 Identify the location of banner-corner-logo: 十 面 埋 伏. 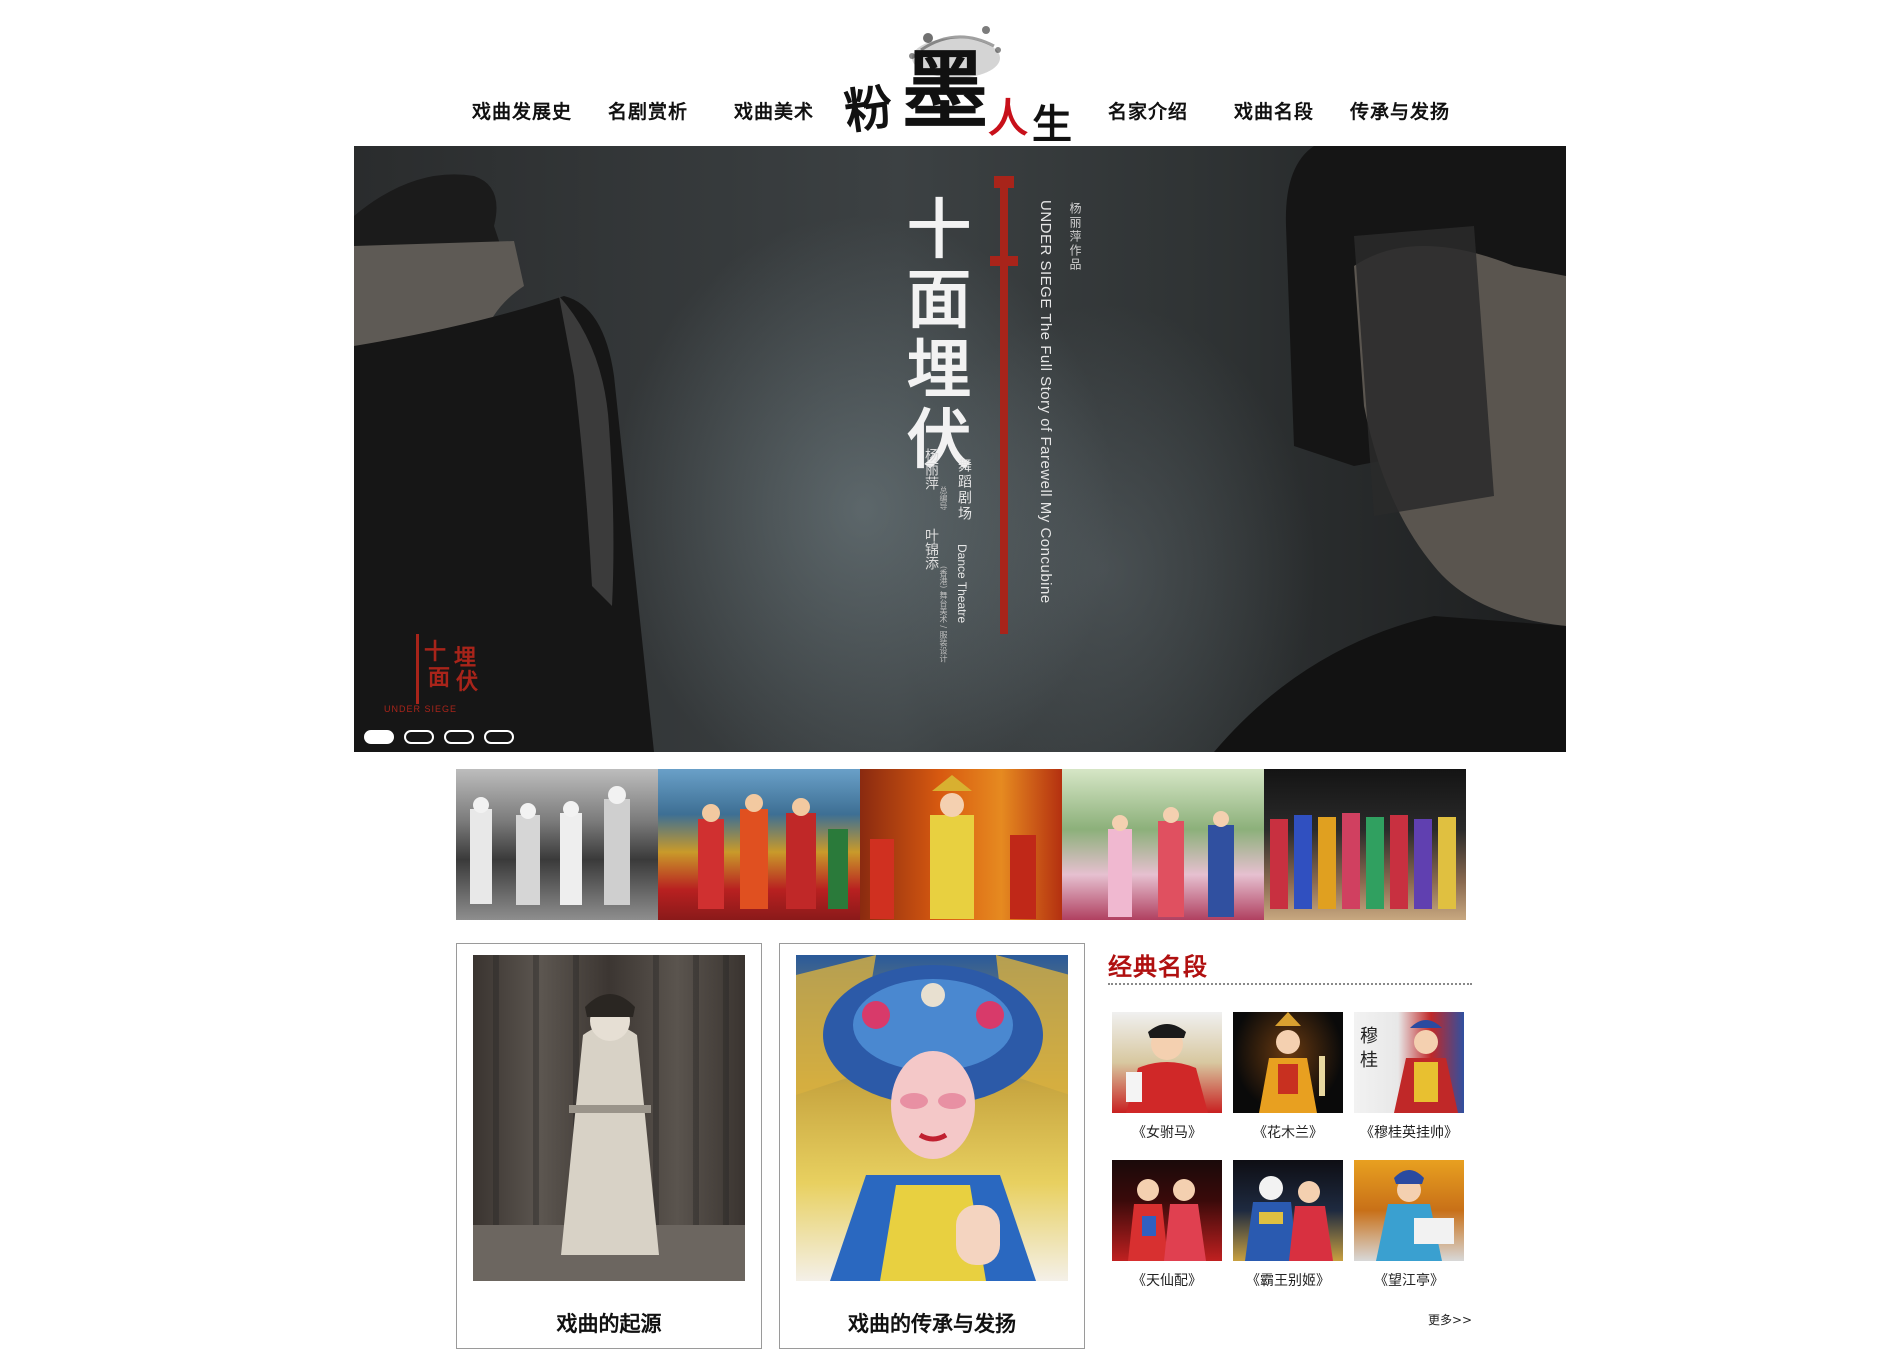
(451, 667).